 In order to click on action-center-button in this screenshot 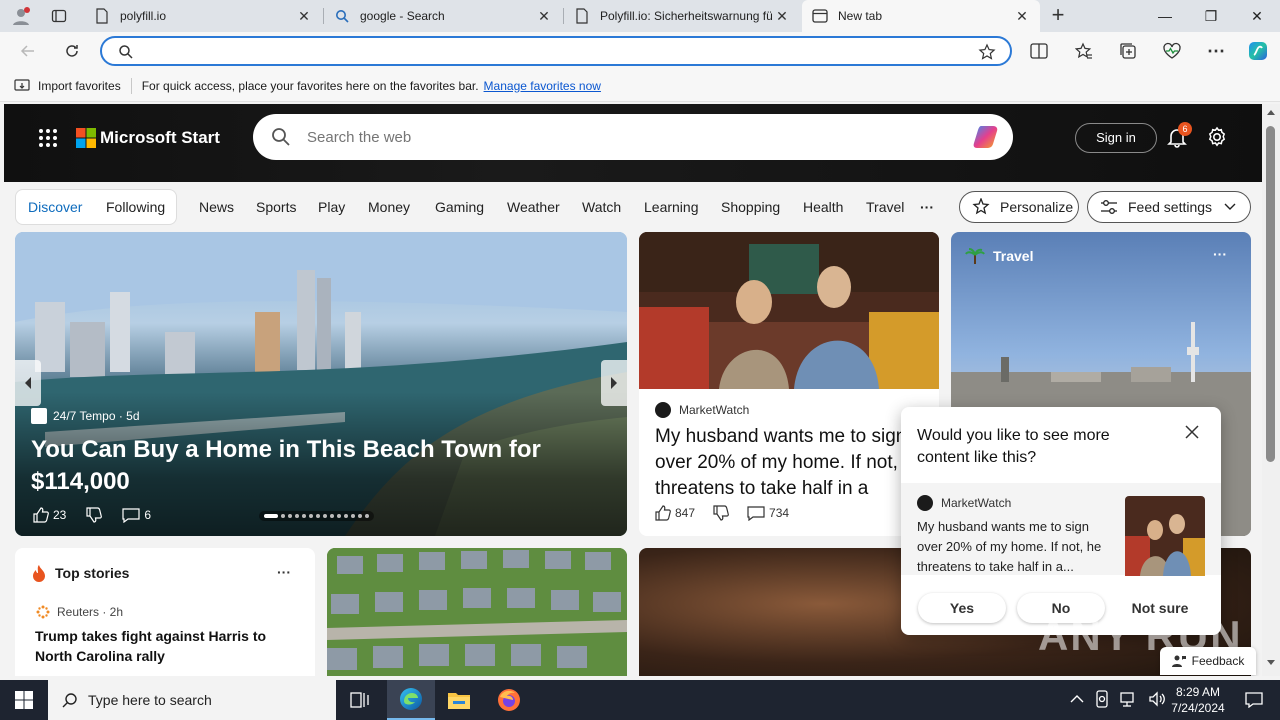, I will do `click(1254, 700)`.